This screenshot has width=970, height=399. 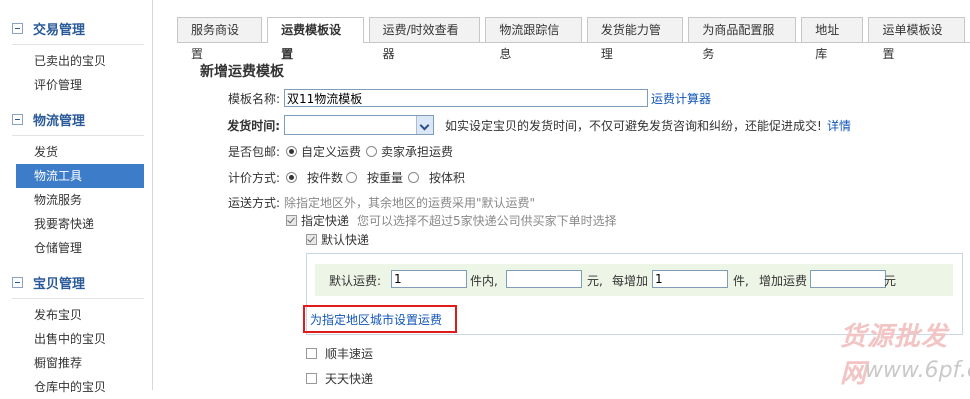 I want to click on within-label: 件内,, so click(x=484, y=281).